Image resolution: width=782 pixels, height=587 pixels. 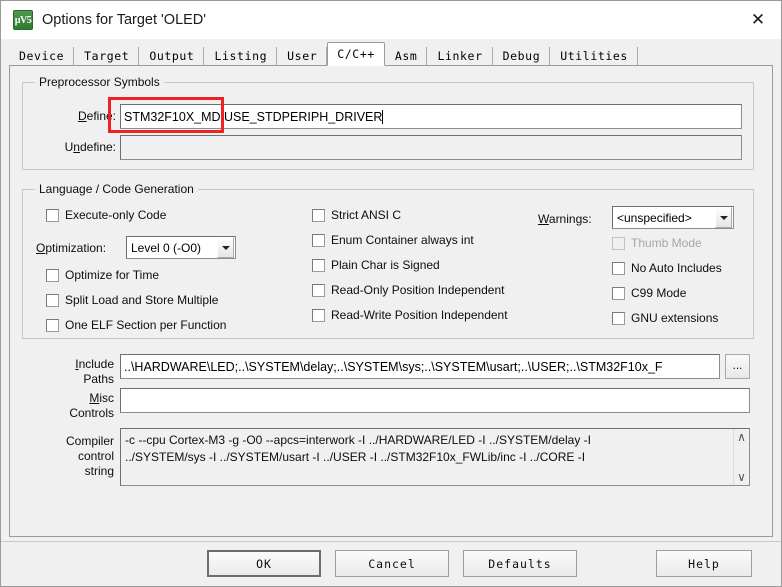 I want to click on checkbox-enum-container-always-int: Enum Container always int, so click(x=393, y=240).